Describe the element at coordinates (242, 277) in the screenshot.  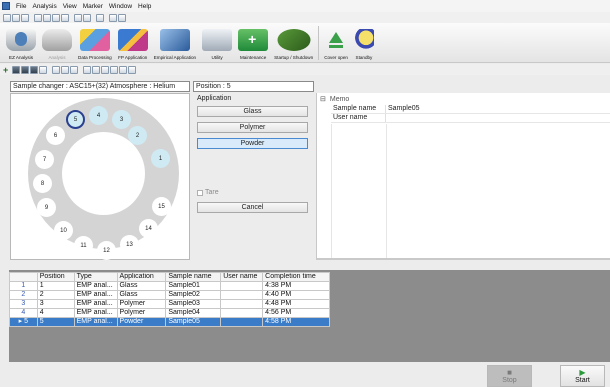
I see `column-header-user-name: User name` at that location.